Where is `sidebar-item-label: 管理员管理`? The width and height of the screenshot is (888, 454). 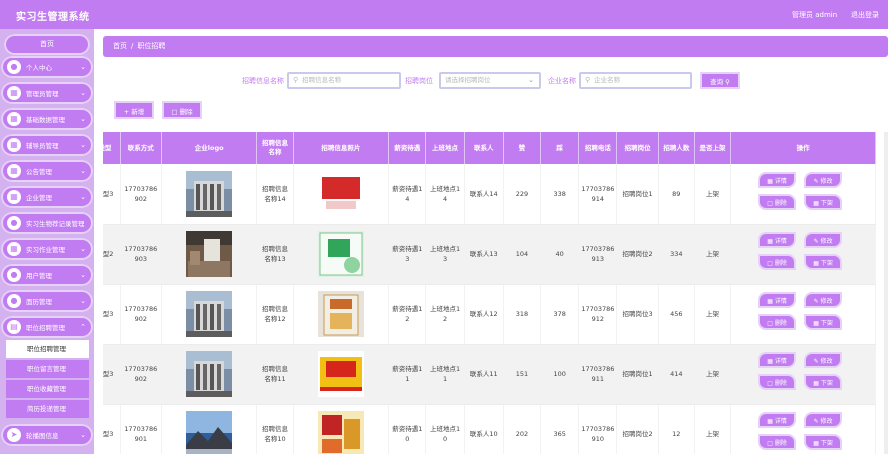 sidebar-item-label: 管理员管理 is located at coordinates (42, 94).